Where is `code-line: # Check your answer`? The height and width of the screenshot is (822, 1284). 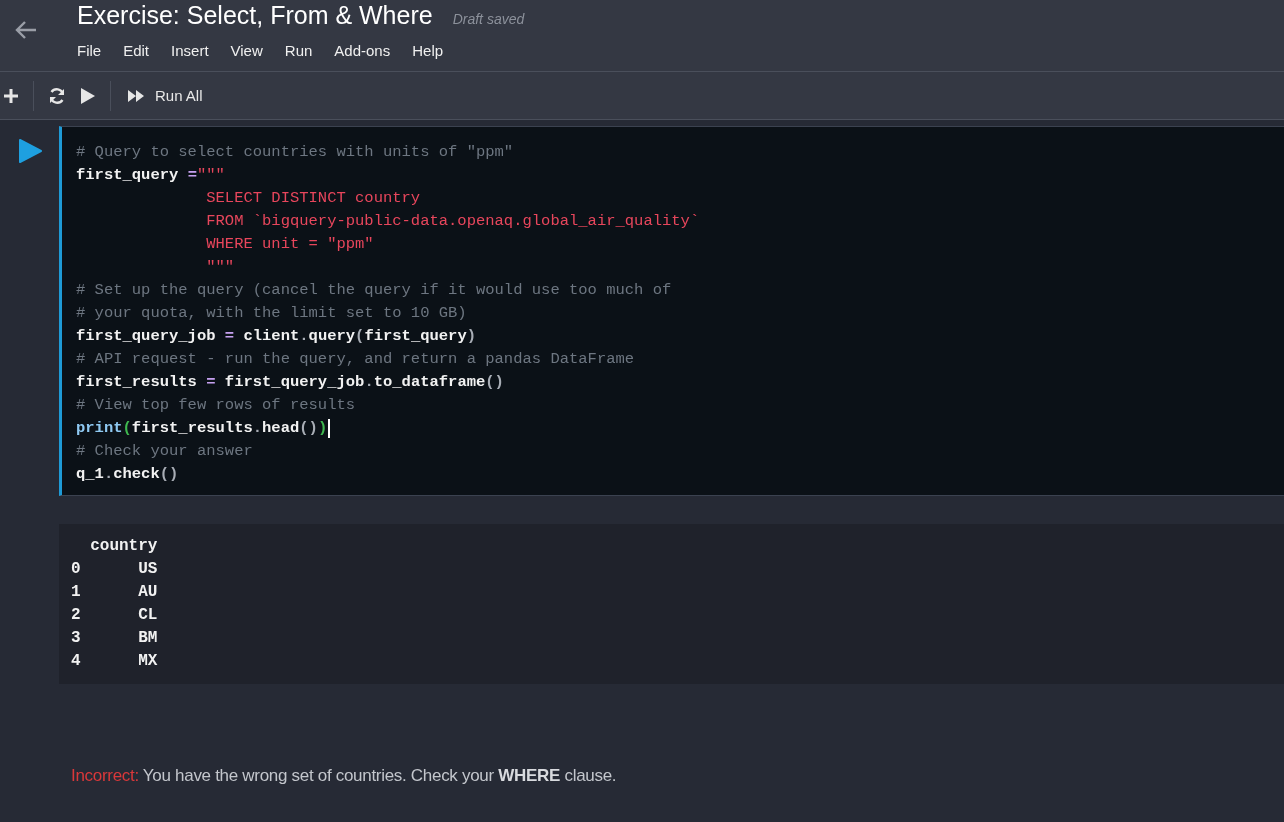 code-line: # Check your answer is located at coordinates (164, 451).